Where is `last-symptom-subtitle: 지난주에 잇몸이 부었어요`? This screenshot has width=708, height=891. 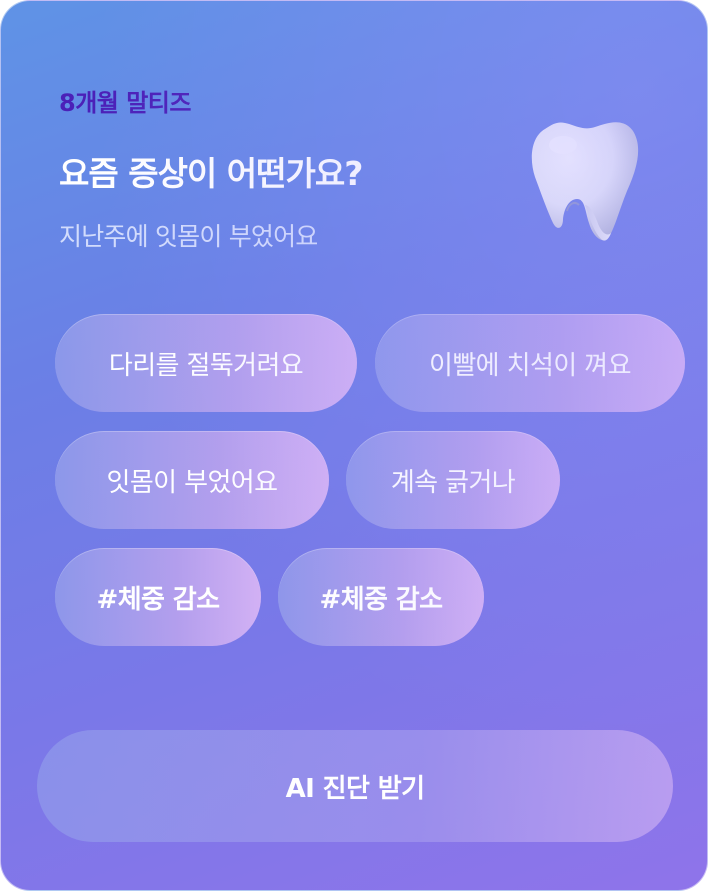 last-symptom-subtitle: 지난주에 잇몸이 부었어요 is located at coordinates (188, 236).